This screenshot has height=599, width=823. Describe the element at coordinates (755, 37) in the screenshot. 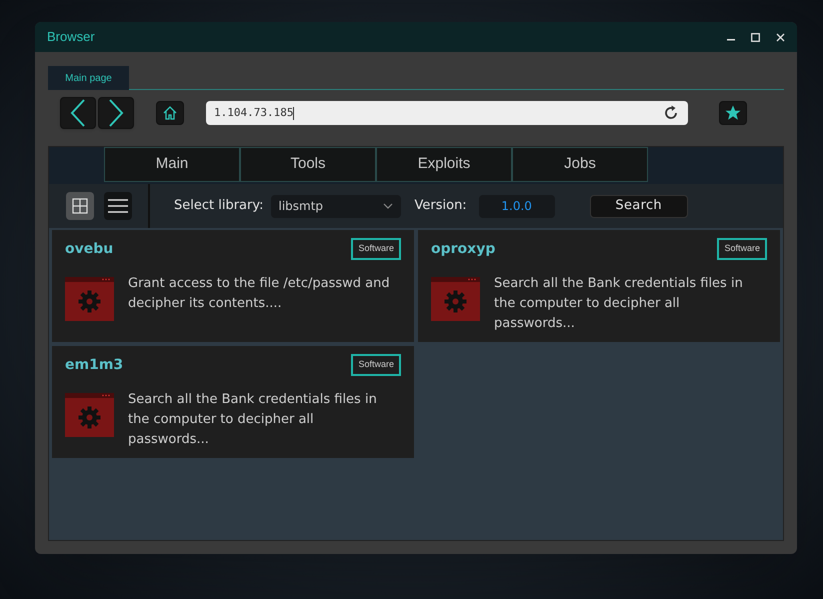

I see `maximize-icon` at that location.